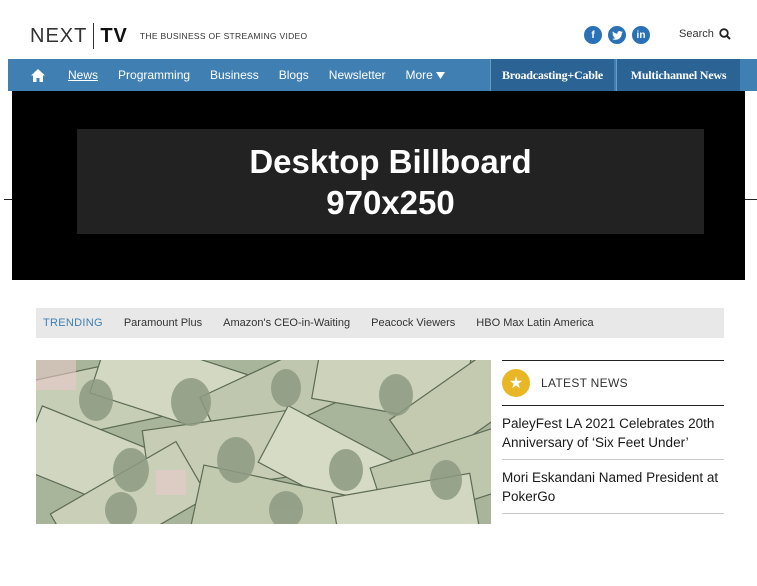  Describe the element at coordinates (552, 75) in the screenshot. I see `brand-broadcasting-cable: Broadcasting+Cable` at that location.